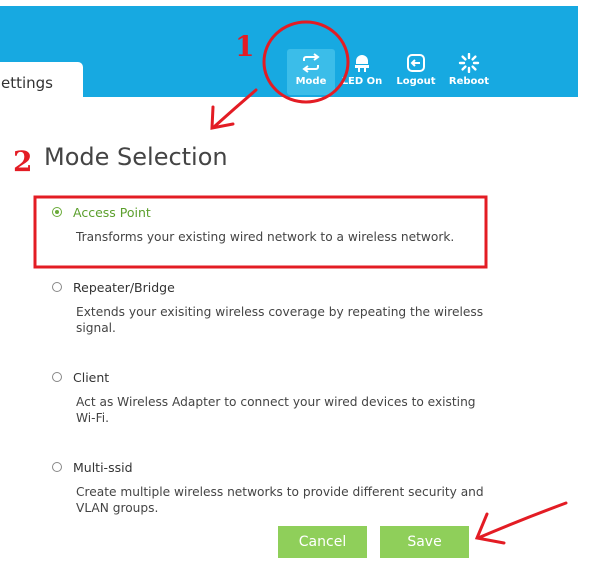  I want to click on annotation-step-1: 1, so click(245, 46).